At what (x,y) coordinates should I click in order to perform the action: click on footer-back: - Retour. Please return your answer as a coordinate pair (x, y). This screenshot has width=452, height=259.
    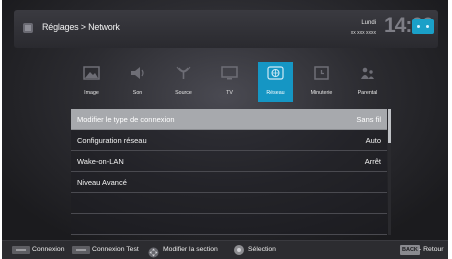
    Looking at the image, I should click on (431, 249).